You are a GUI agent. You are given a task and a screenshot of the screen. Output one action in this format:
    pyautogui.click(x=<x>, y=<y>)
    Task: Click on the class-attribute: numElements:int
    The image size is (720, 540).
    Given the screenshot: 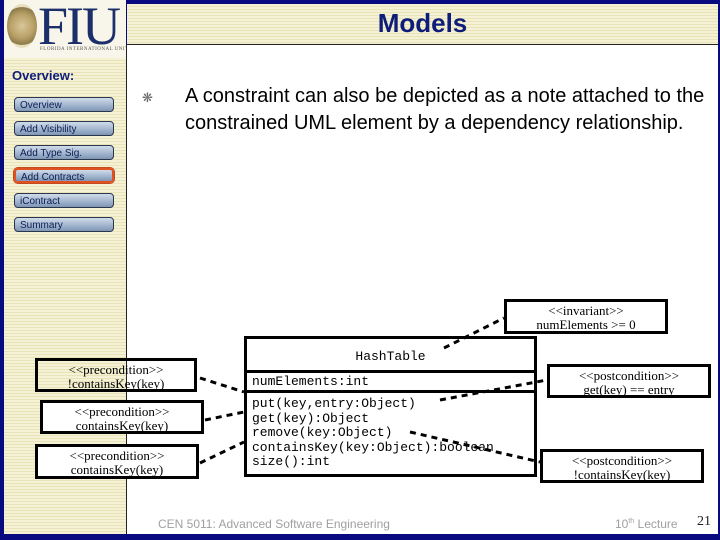 What is the action you would take?
    pyautogui.click(x=390, y=383)
    